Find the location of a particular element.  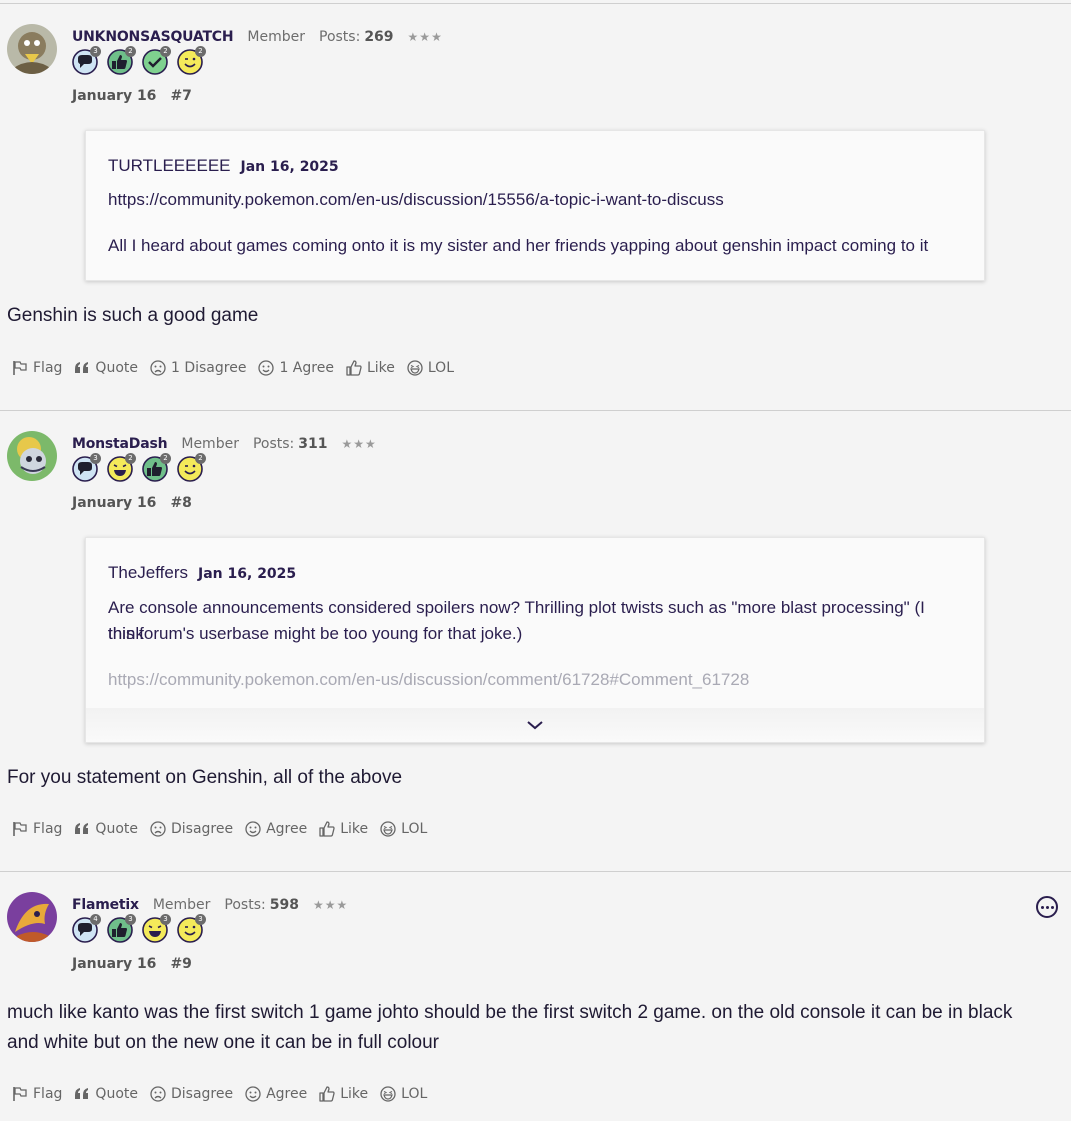

lol-label: LOL is located at coordinates (440, 368).